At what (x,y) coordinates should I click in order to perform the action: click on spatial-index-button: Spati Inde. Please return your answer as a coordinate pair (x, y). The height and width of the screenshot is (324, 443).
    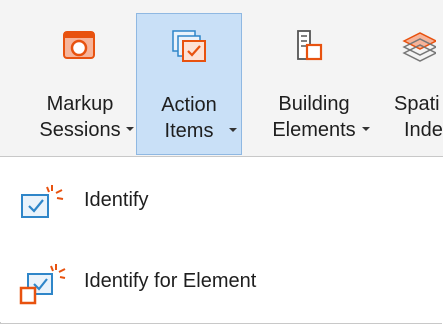
    Looking at the image, I should click on (414, 84).